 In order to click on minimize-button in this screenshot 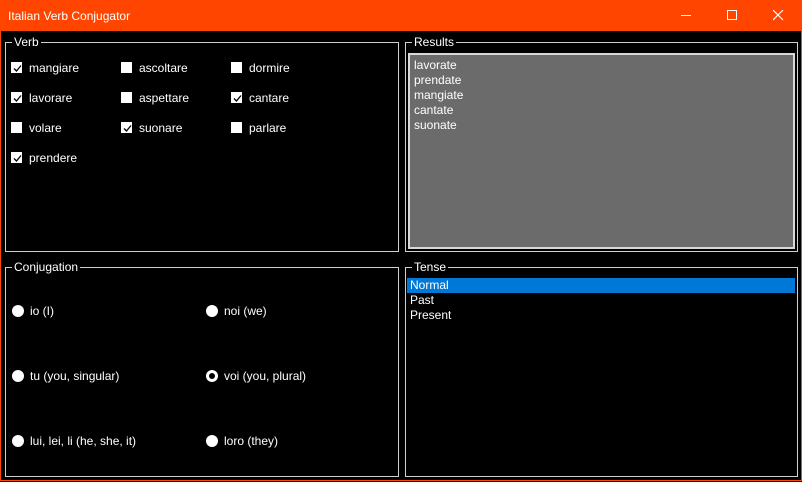, I will do `click(686, 15)`.